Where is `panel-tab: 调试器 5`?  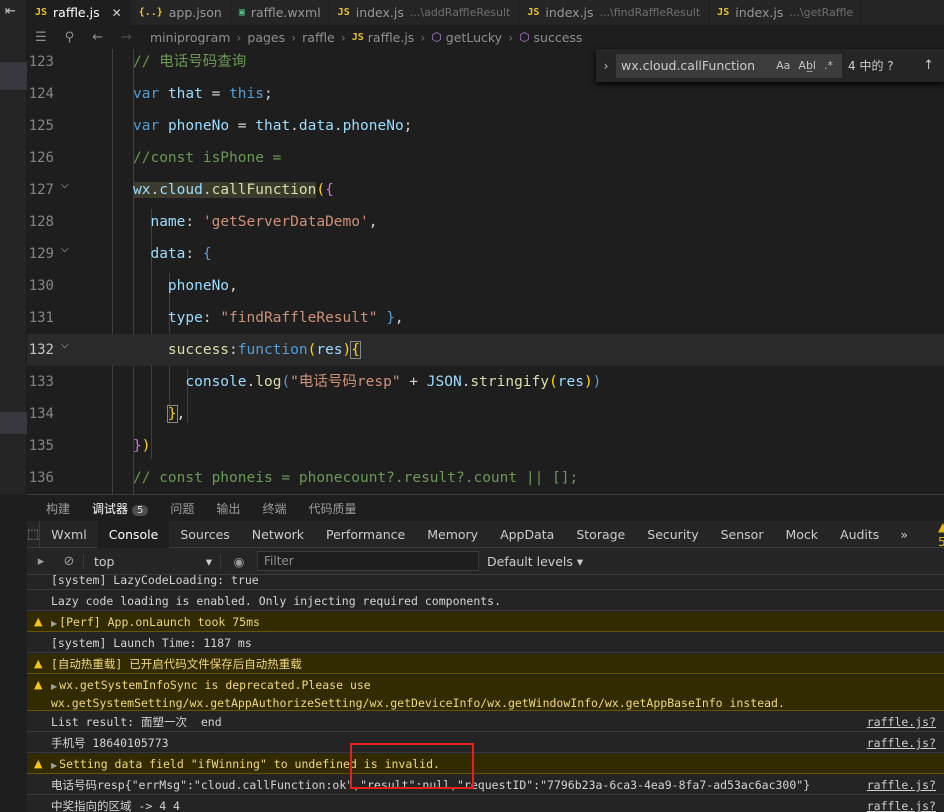
panel-tab: 调试器 5 is located at coordinates (120, 508).